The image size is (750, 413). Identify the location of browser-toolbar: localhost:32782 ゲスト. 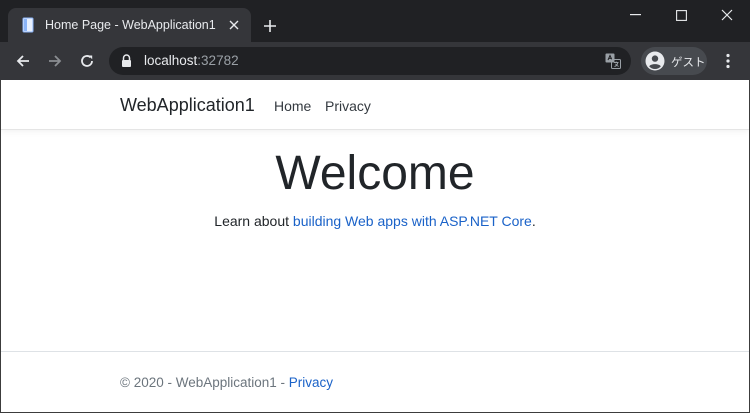
(375, 61).